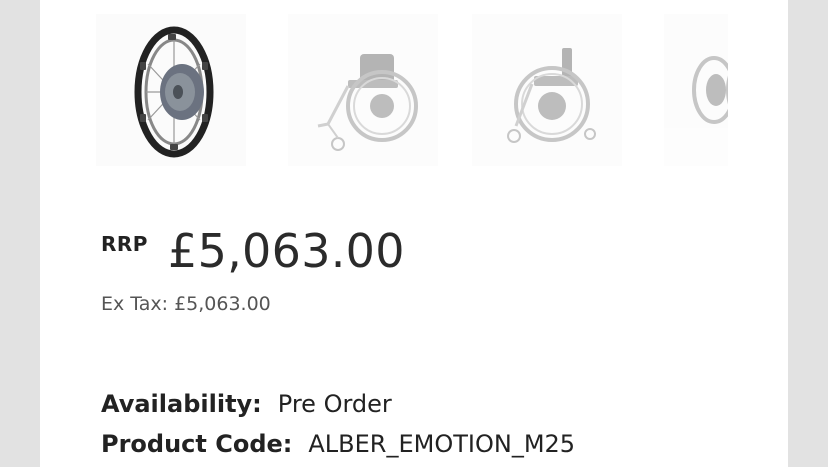  What do you see at coordinates (124, 244) in the screenshot?
I see `rrp-label: RRP` at bounding box center [124, 244].